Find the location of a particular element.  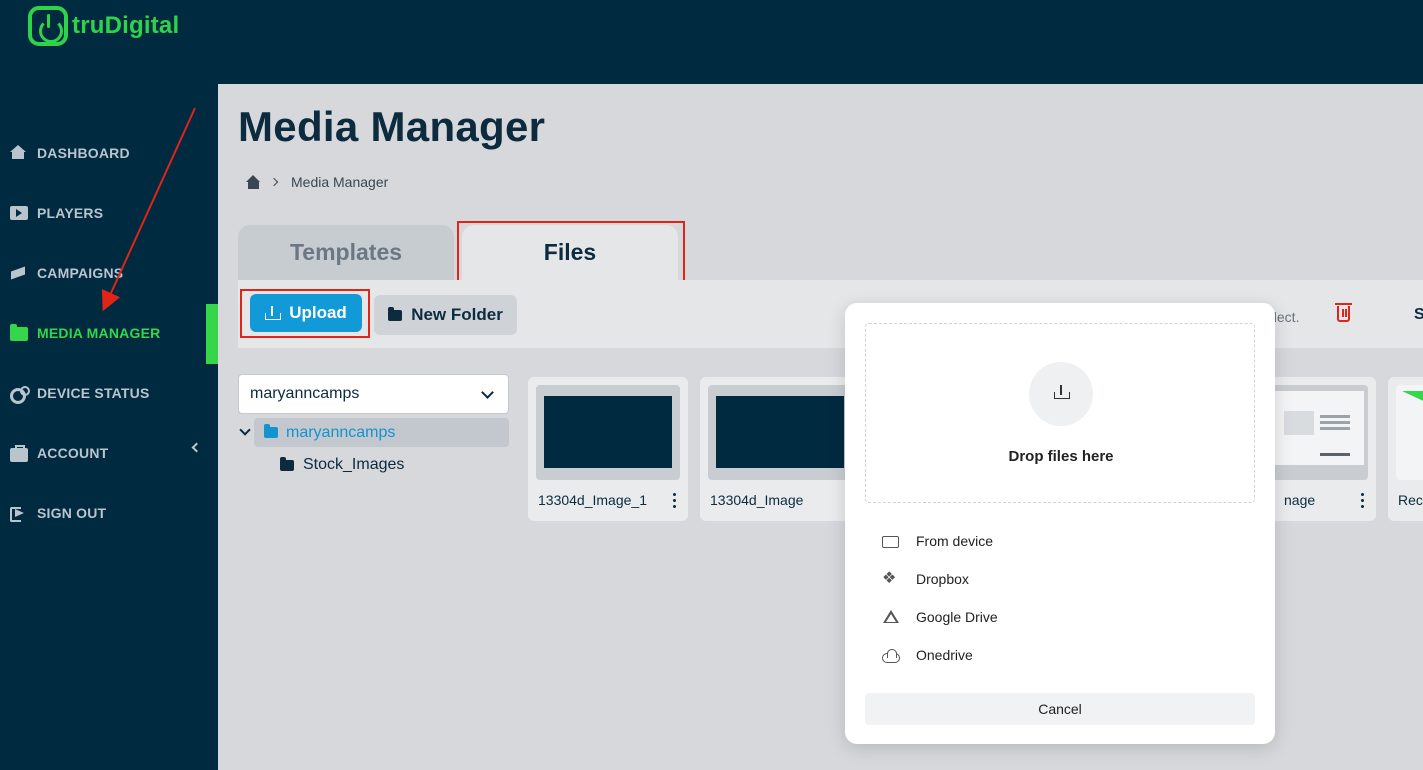

top-bar: truDigital is located at coordinates (711, 42).